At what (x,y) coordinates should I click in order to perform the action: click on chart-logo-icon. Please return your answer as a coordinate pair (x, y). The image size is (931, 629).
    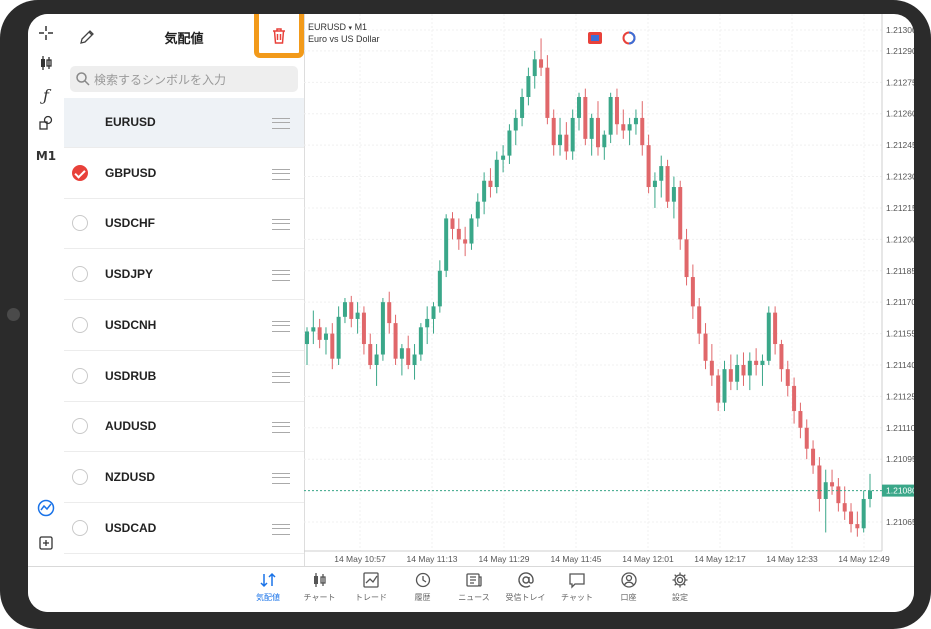
    Looking at the image, I should click on (46, 510).